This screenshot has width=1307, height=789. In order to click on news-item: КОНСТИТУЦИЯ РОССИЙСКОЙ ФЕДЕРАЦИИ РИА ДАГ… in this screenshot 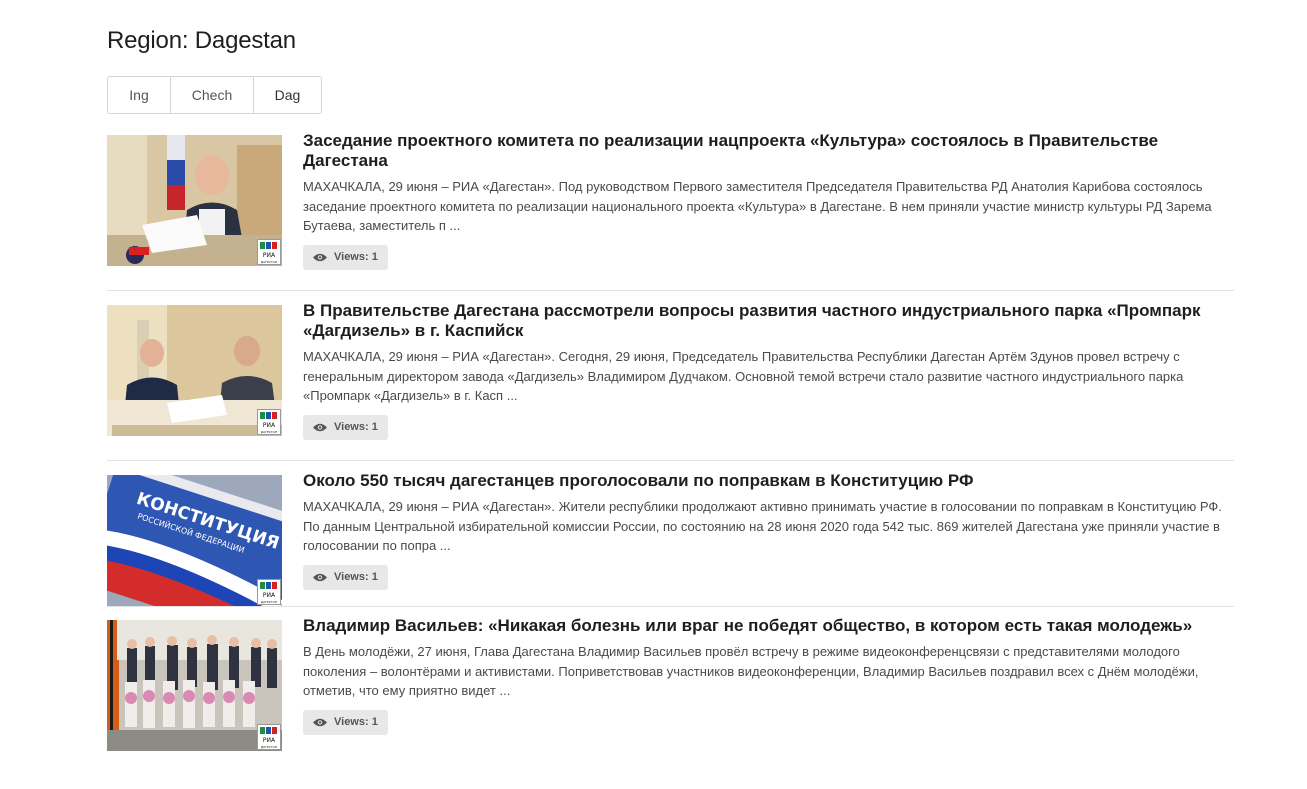, I will do `click(670, 539)`.